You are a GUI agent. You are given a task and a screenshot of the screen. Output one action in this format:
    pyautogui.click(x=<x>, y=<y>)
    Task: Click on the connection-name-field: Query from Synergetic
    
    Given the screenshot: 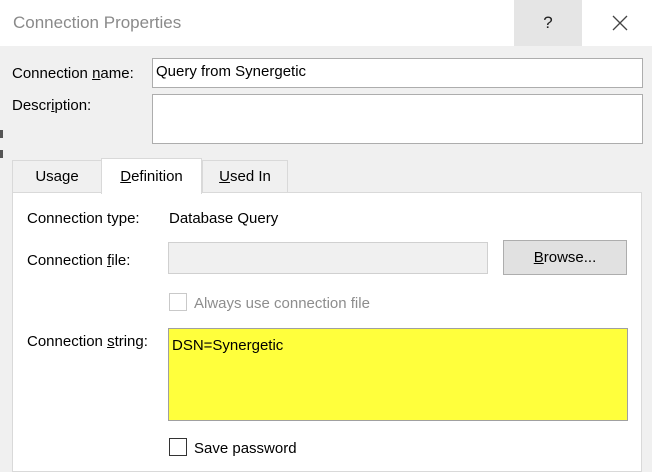 What is the action you would take?
    pyautogui.click(x=397, y=73)
    